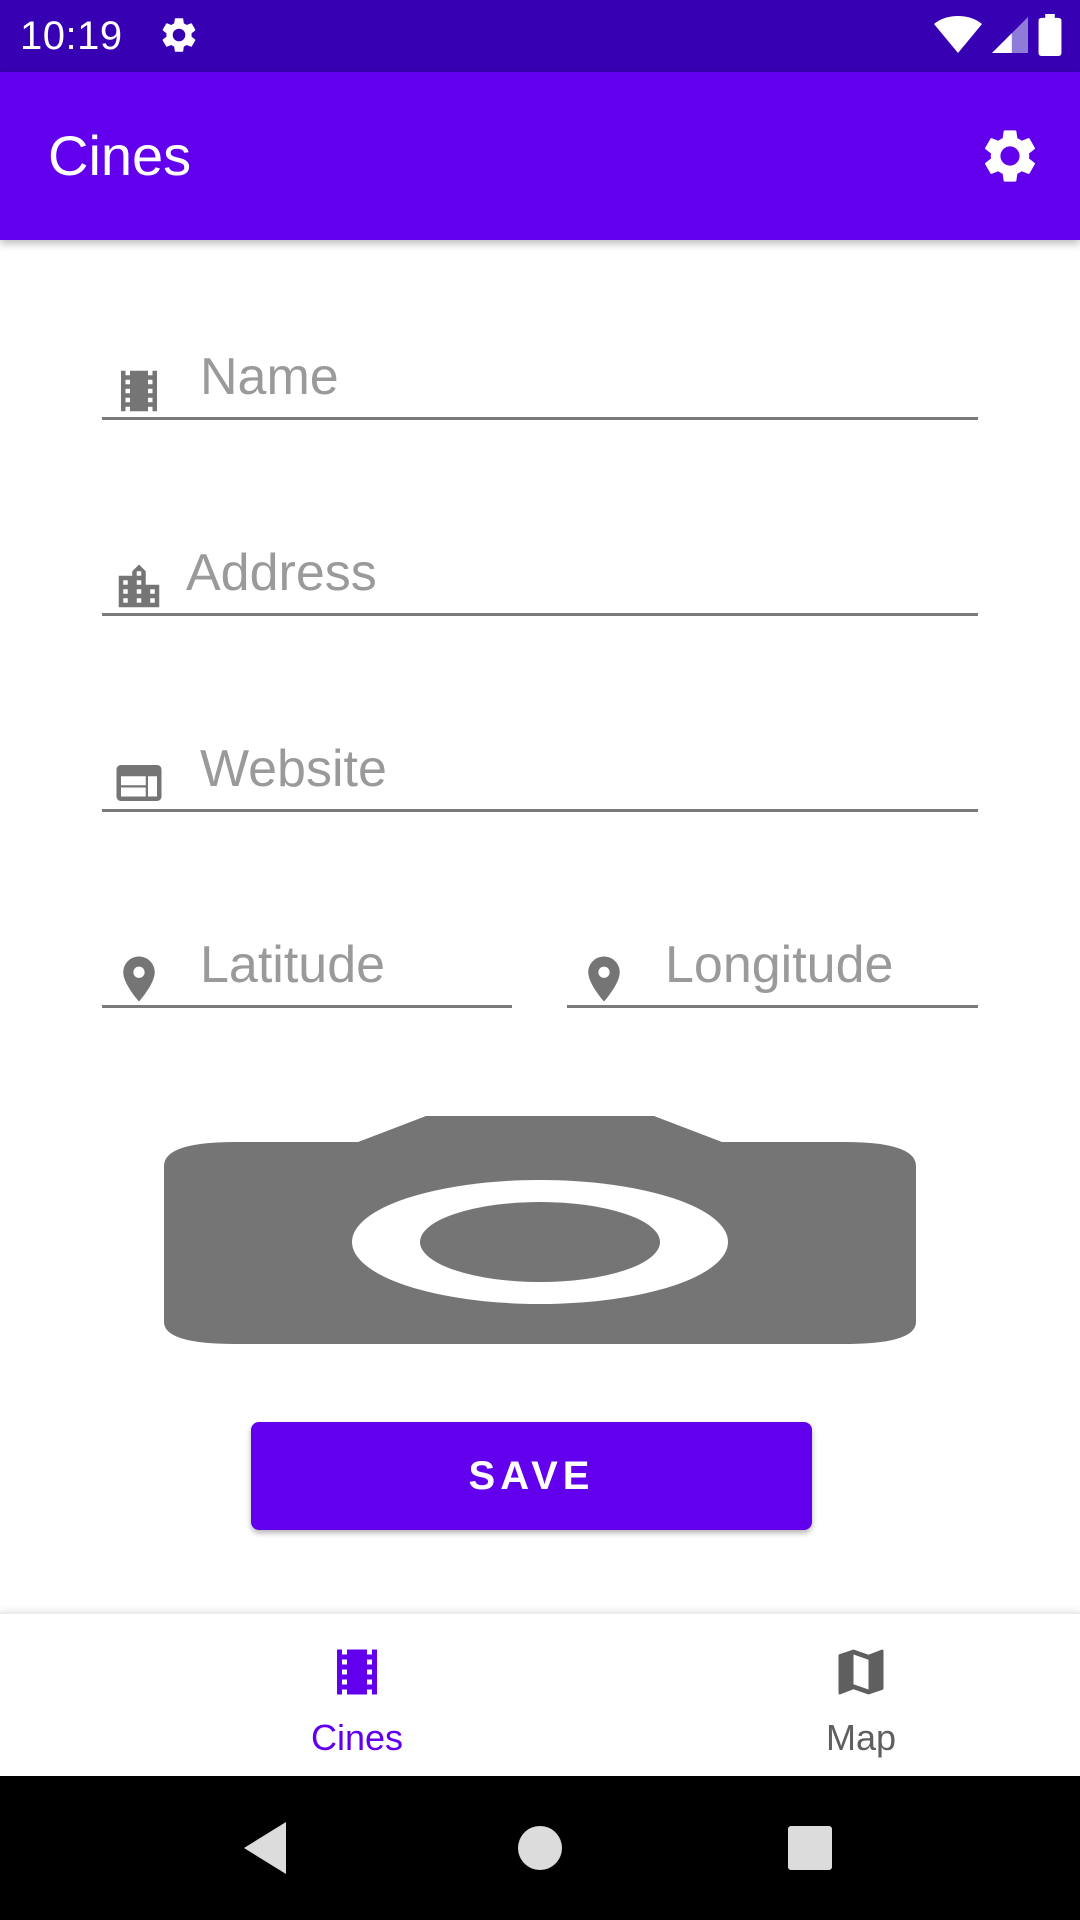 Image resolution: width=1080 pixels, height=1920 pixels. What do you see at coordinates (139, 783) in the screenshot?
I see `web-icon` at bounding box center [139, 783].